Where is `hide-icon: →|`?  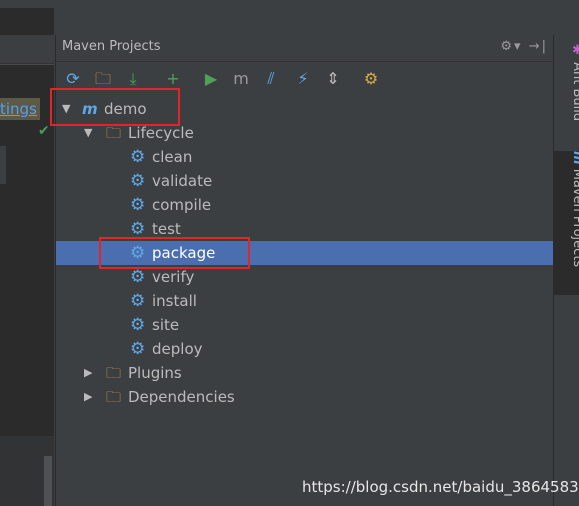 hide-icon: →| is located at coordinates (538, 46).